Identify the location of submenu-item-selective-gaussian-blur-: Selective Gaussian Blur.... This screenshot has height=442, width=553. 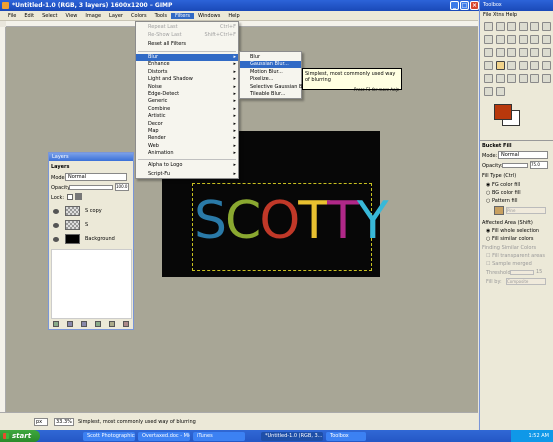
(276, 87).